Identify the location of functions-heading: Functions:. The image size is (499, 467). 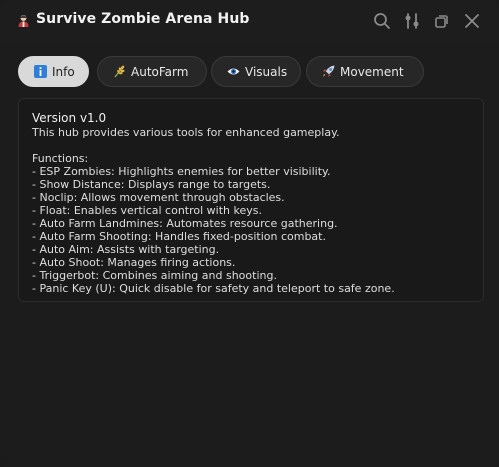
(60, 158).